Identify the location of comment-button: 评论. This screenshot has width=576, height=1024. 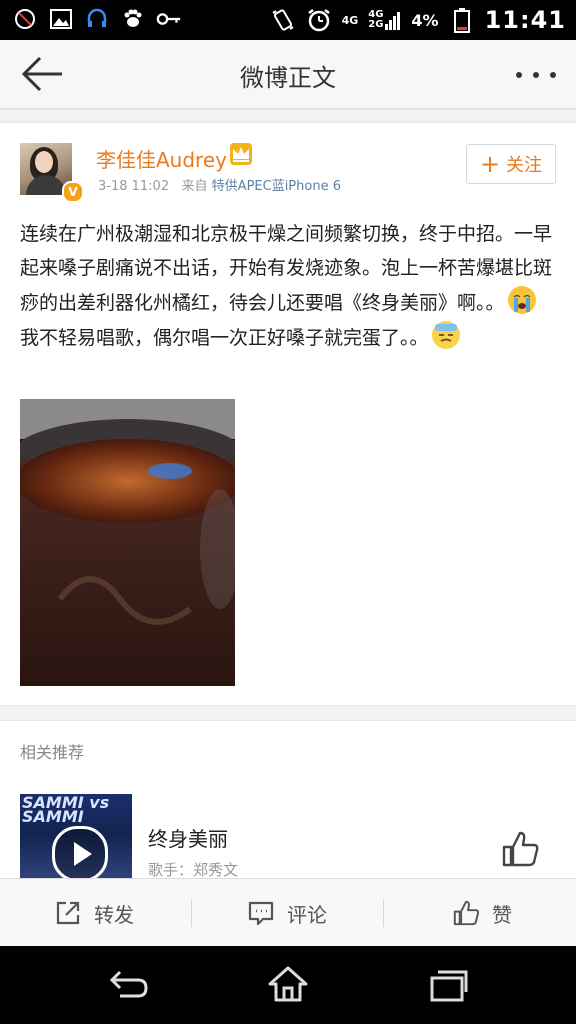
(287, 913).